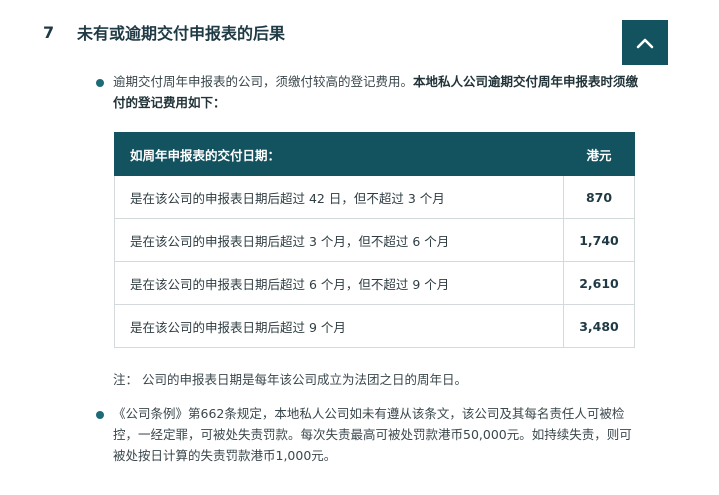 Image resolution: width=719 pixels, height=495 pixels. I want to click on table-row: 是在该公司的申报表日期后超过 9 个月 3,480, so click(374, 326).